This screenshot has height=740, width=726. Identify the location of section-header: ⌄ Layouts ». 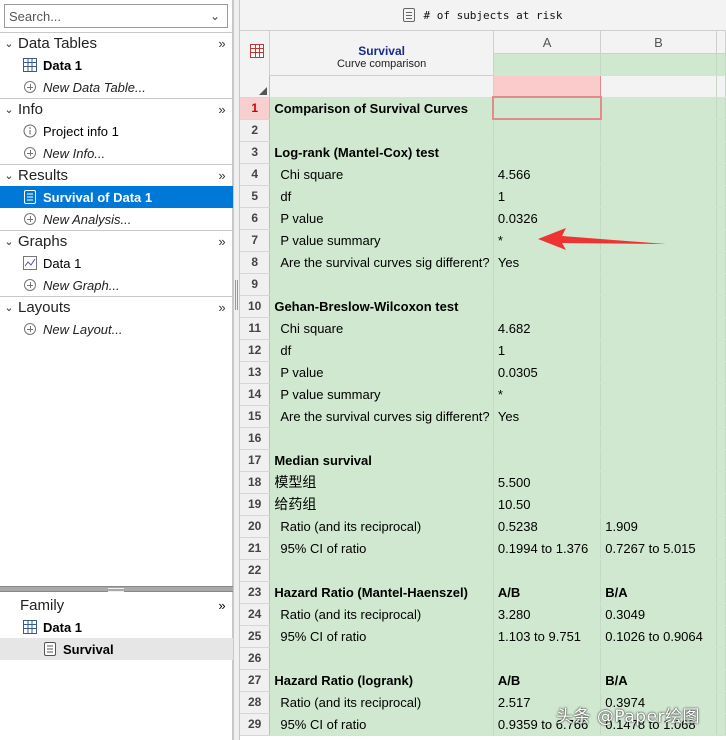
(116, 307).